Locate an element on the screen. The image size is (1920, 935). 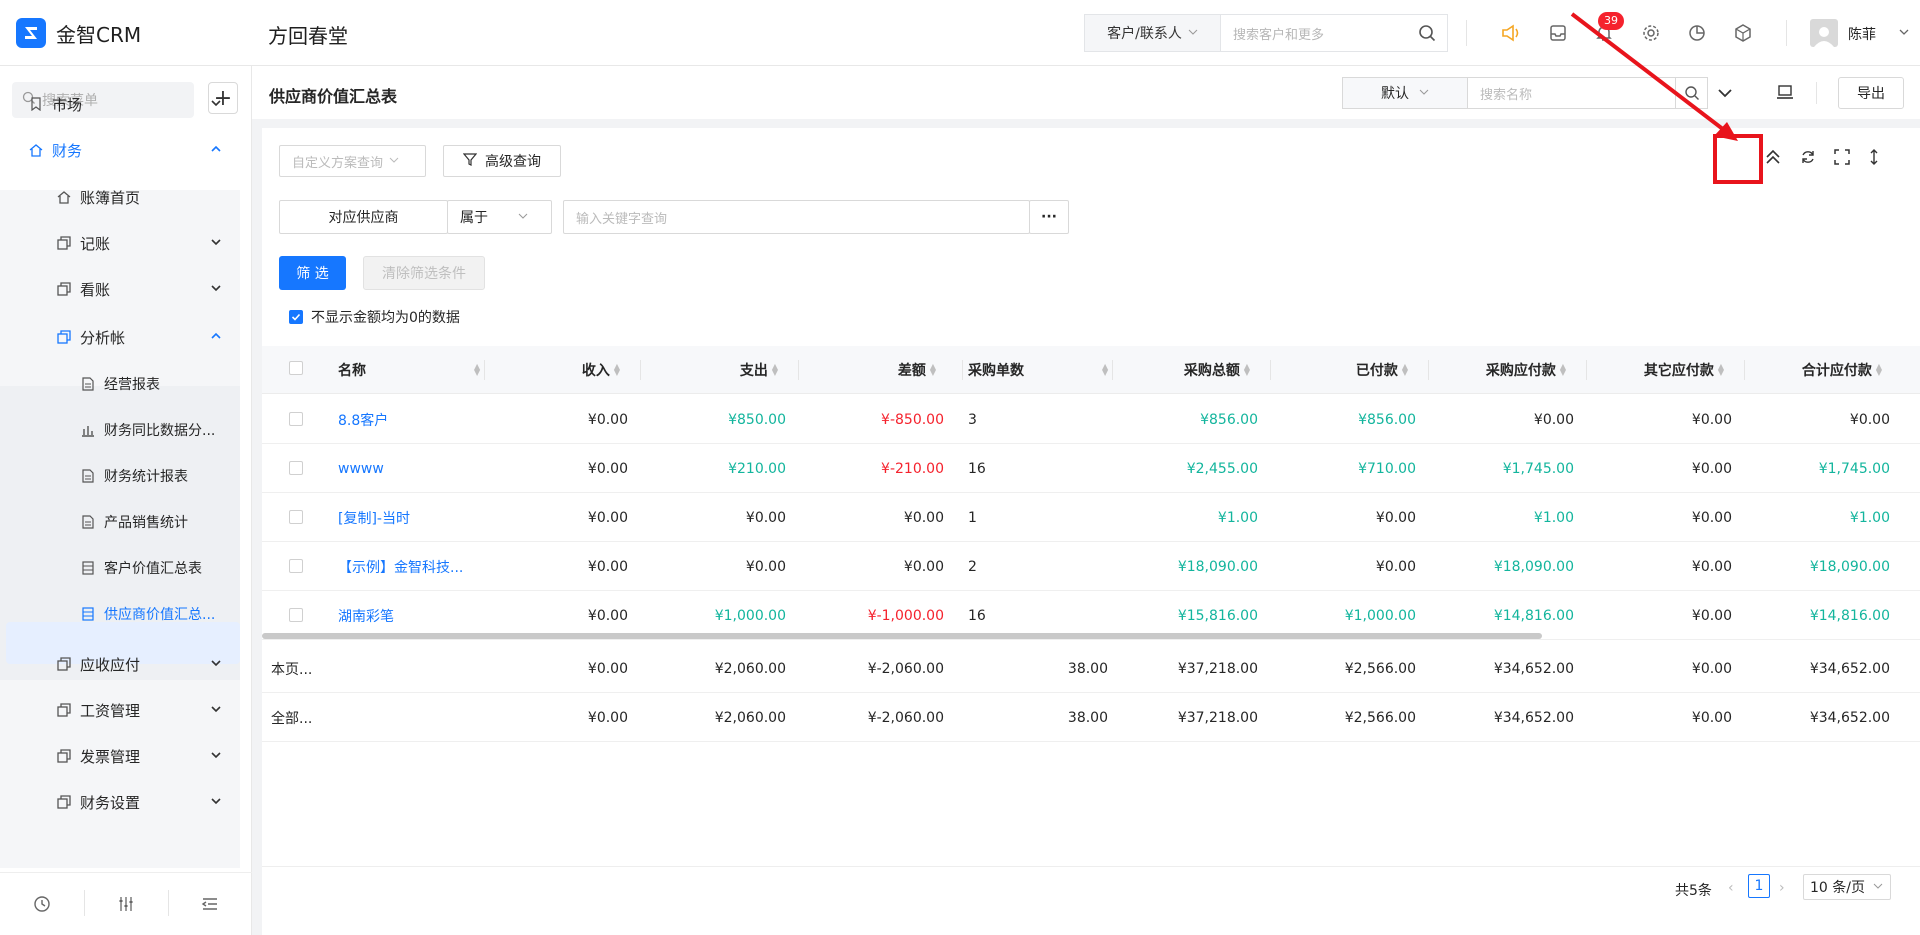
search-scope-select: 客户/联系人 is located at coordinates (1153, 33).